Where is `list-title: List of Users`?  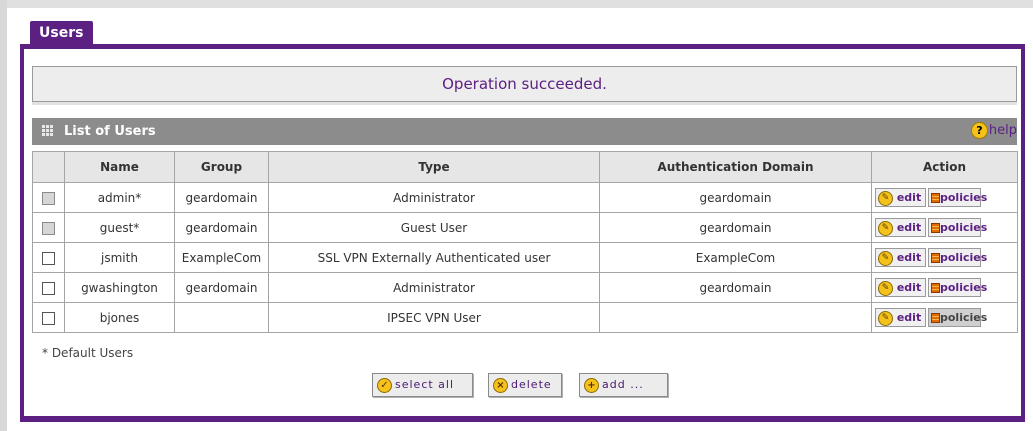 list-title: List of Users is located at coordinates (110, 131).